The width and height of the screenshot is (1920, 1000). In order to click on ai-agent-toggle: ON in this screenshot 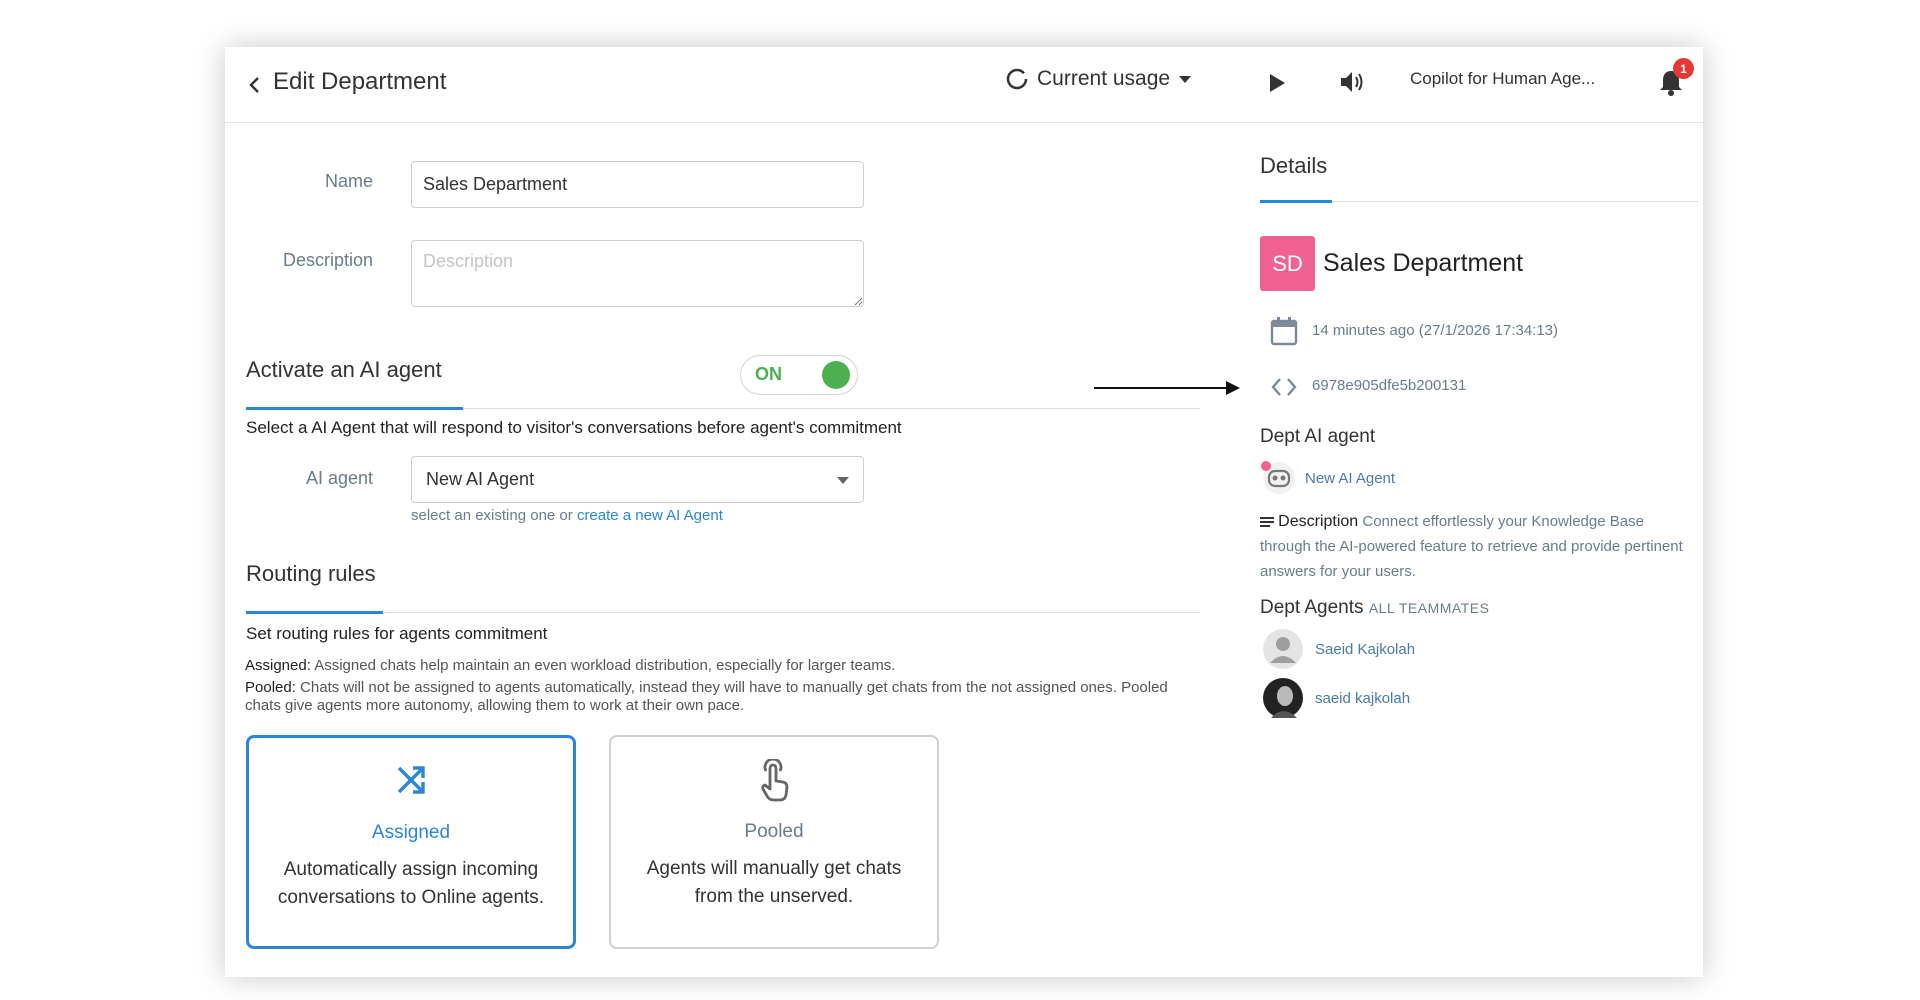, I will do `click(799, 375)`.